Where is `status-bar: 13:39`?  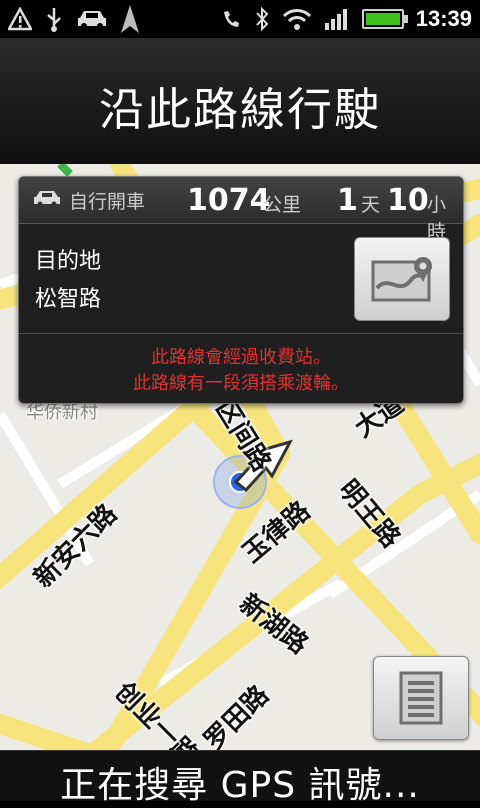 status-bar: 13:39 is located at coordinates (240, 19).